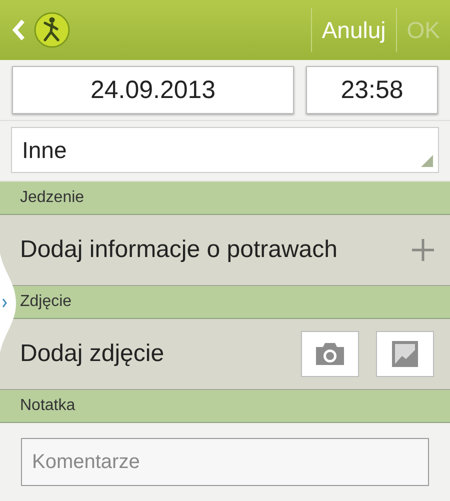 This screenshot has width=450, height=501. What do you see at coordinates (8, 303) in the screenshot?
I see `side-handle` at bounding box center [8, 303].